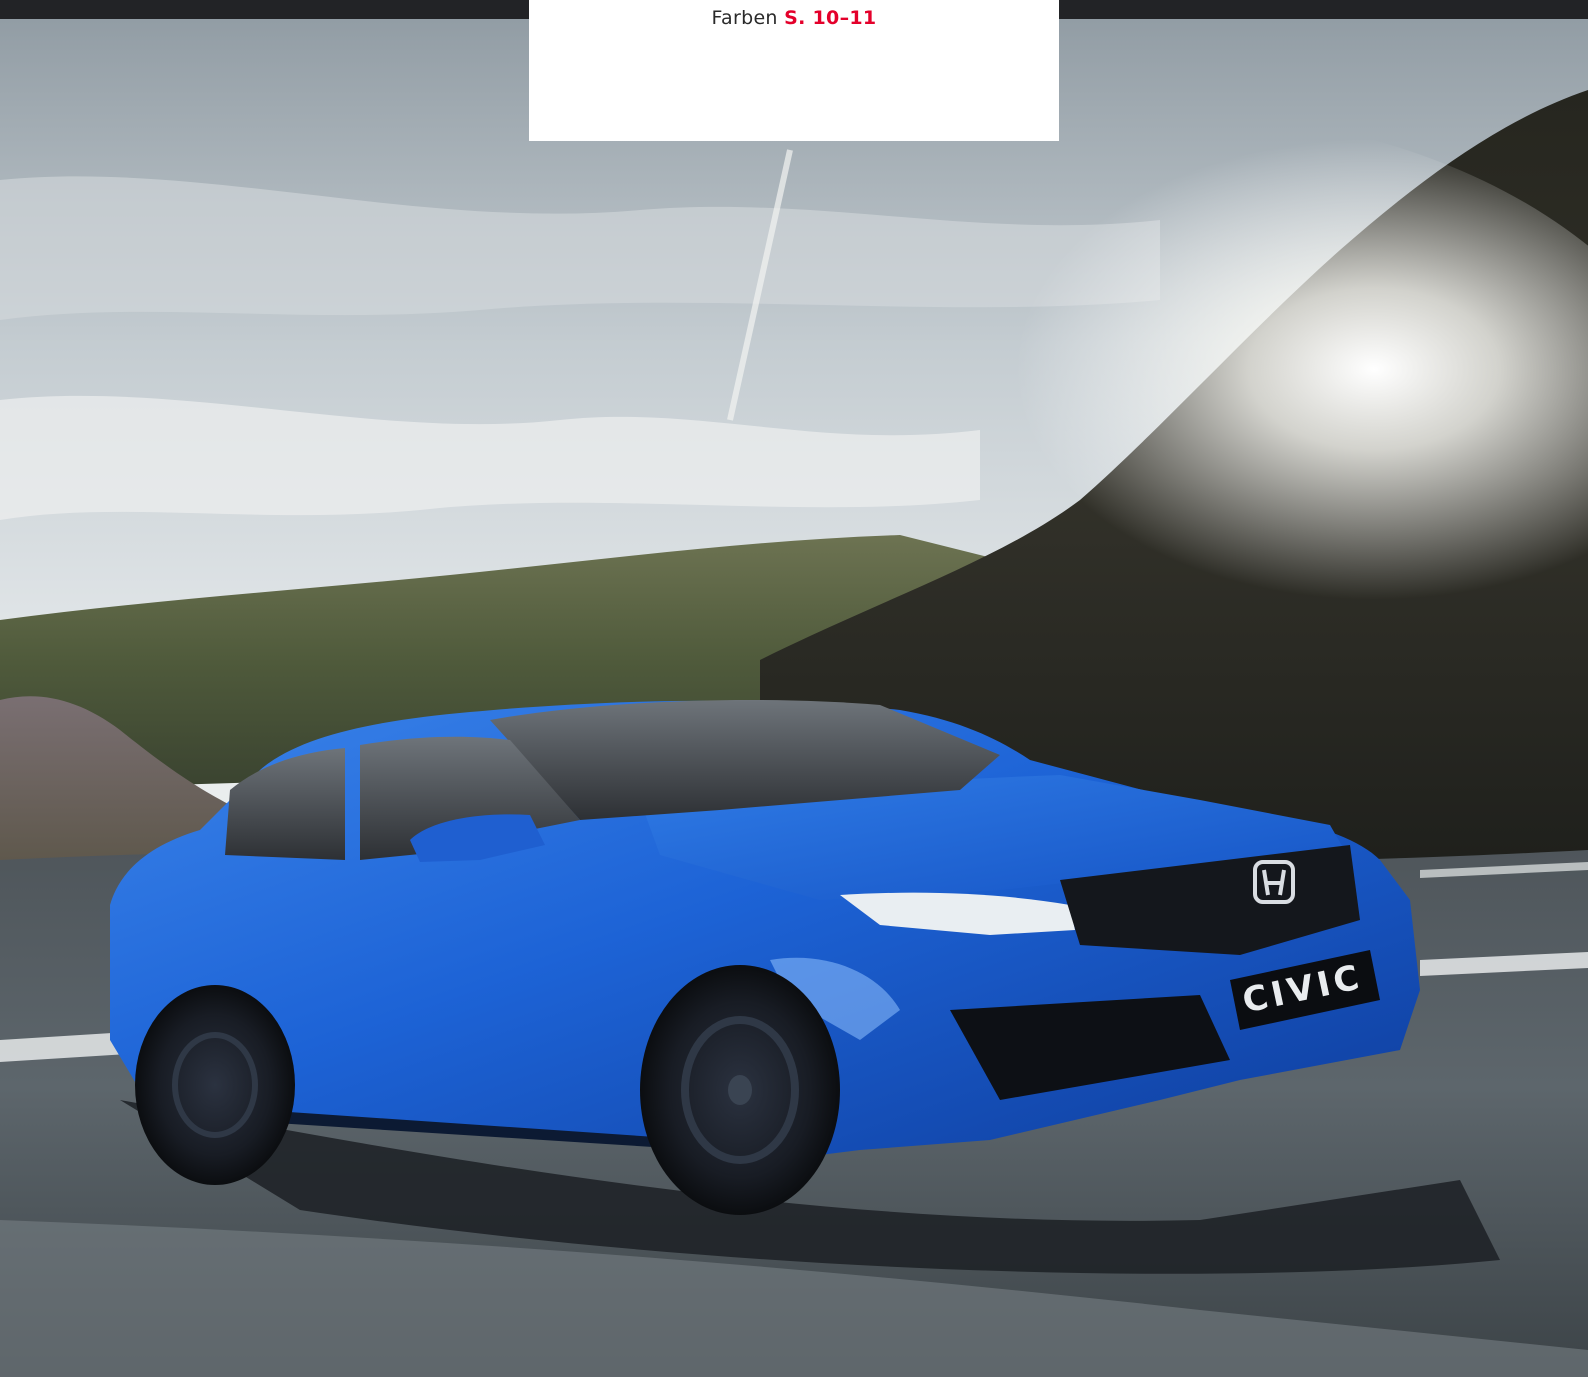  I want to click on colors-tab: Farben S. 10–11, so click(794, 70).